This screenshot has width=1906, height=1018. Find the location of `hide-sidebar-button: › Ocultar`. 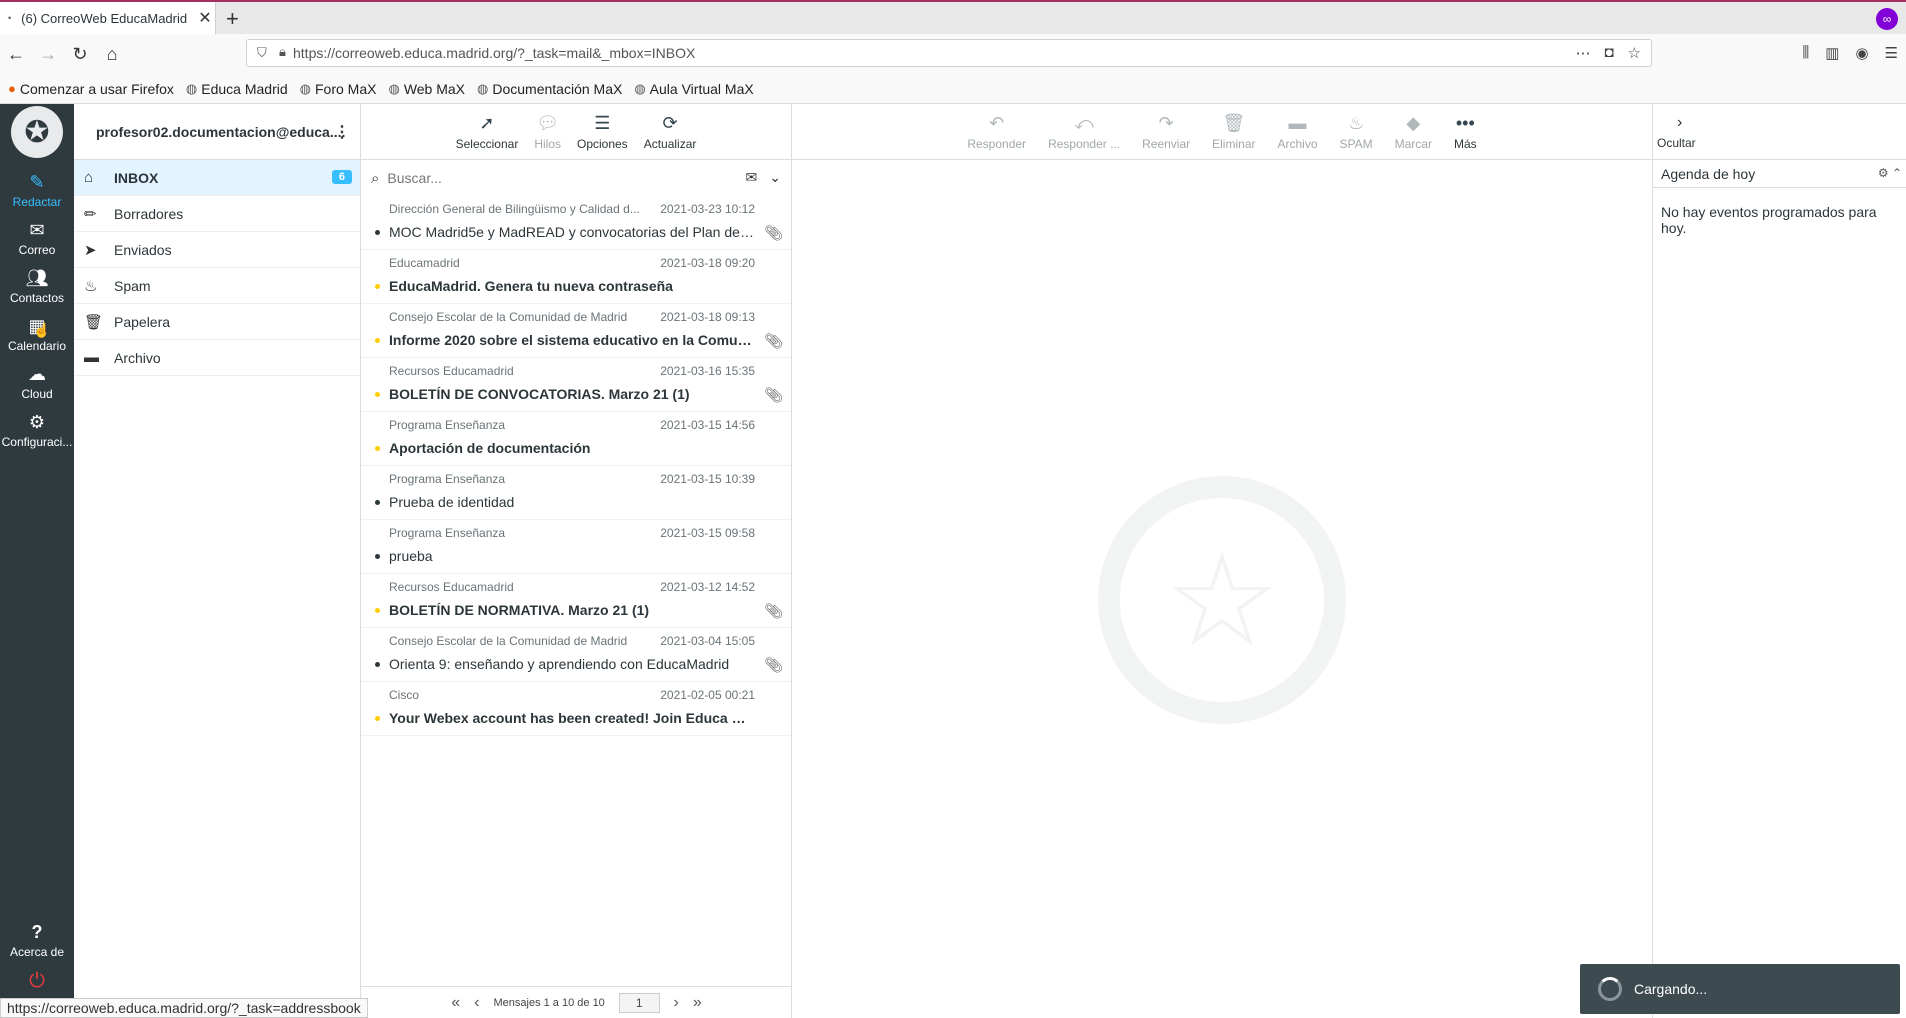

hide-sidebar-button: › Ocultar is located at coordinates (1779, 132).